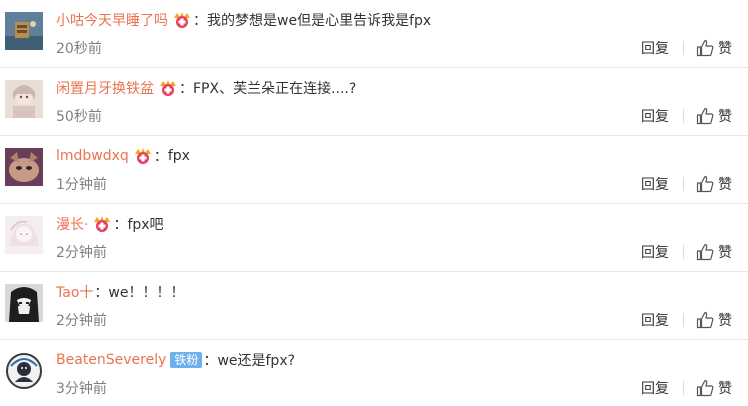 This screenshot has width=748, height=406. Describe the element at coordinates (178, 156) in the screenshot. I see `comment-text: fpx` at that location.